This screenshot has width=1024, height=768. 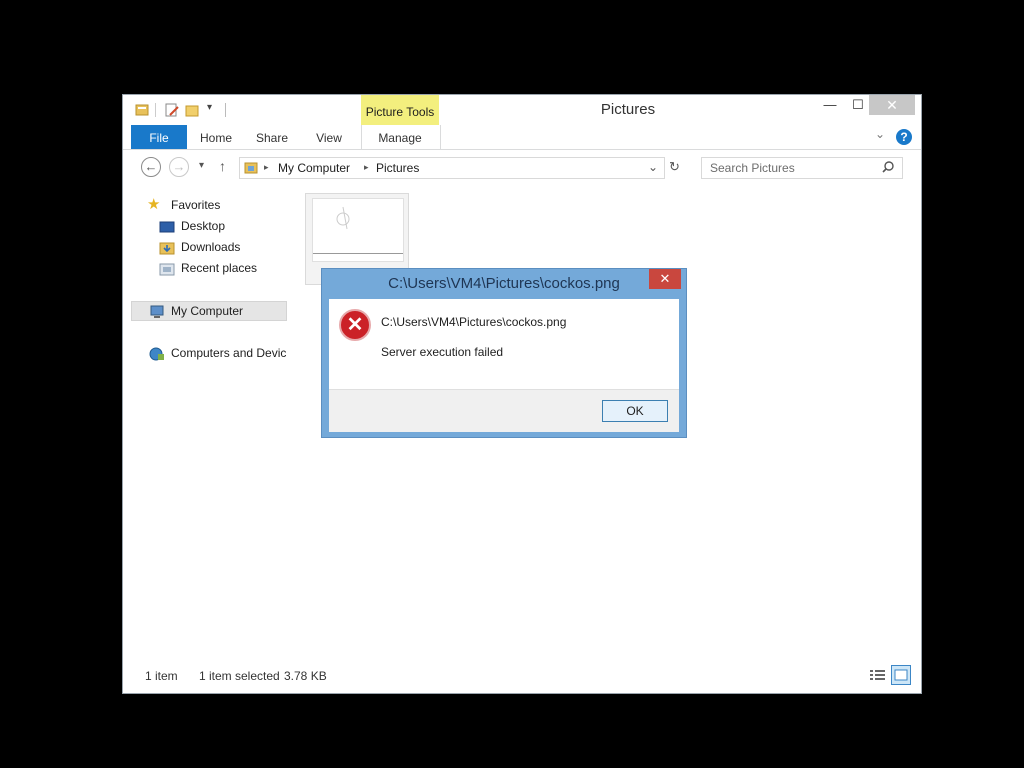 I want to click on new-folder-icon, so click(x=192, y=110).